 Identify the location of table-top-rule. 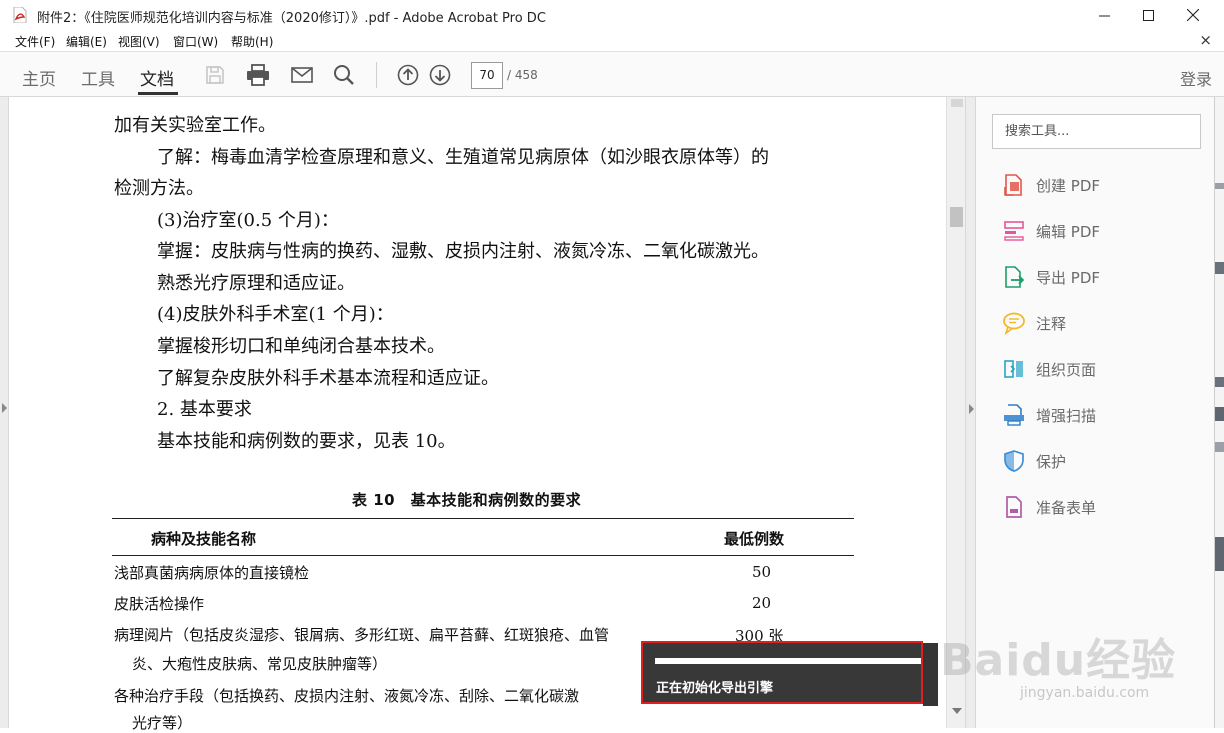
(483, 518).